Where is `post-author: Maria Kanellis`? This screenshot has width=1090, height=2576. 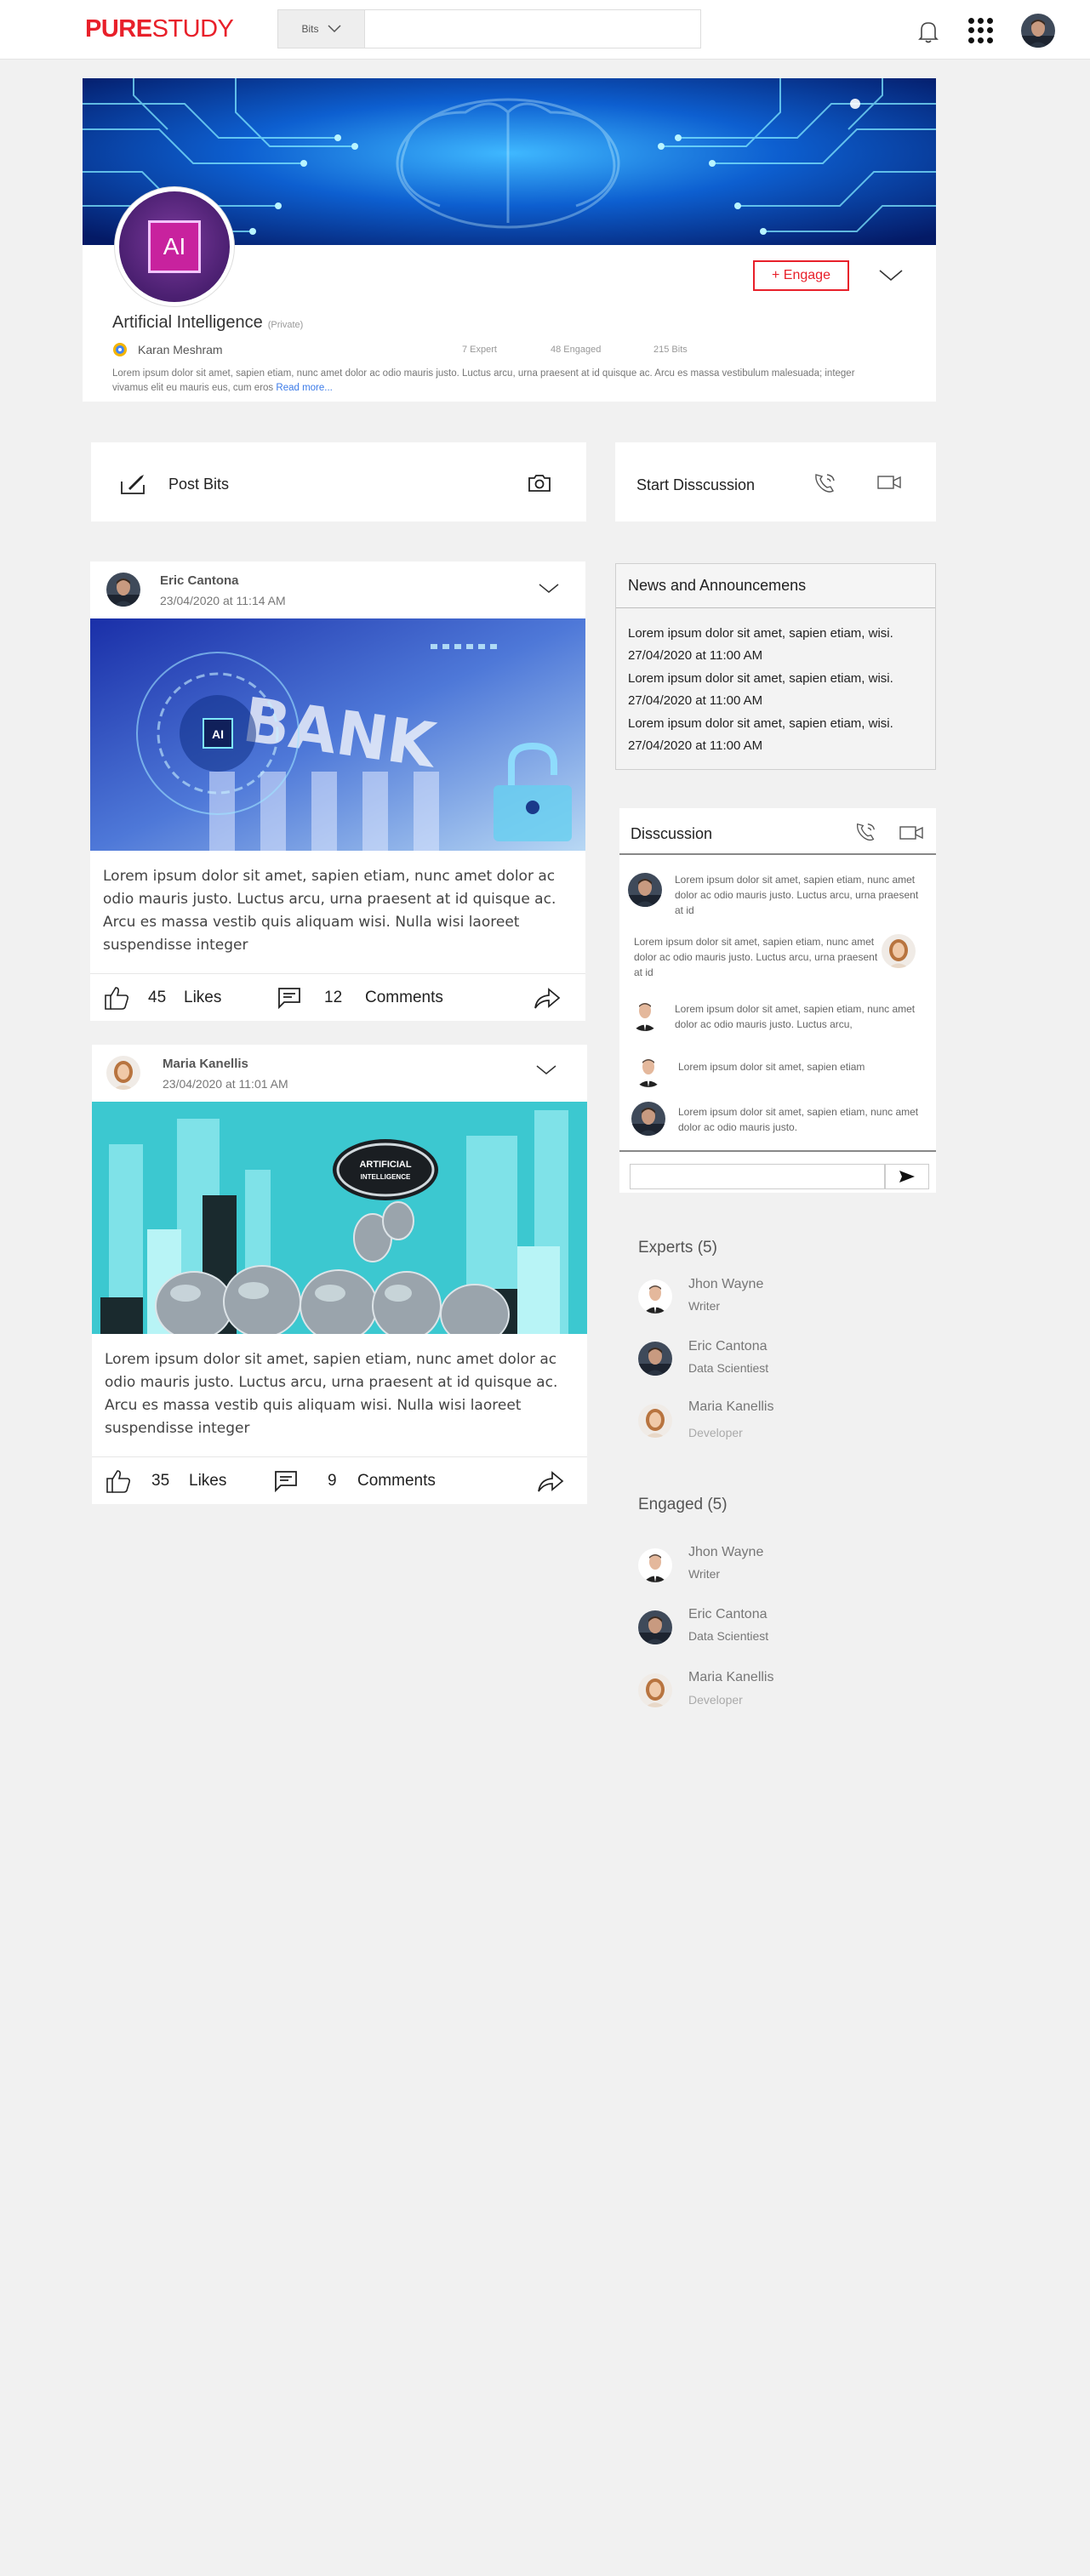
post-author: Maria Kanellis is located at coordinates (205, 1064).